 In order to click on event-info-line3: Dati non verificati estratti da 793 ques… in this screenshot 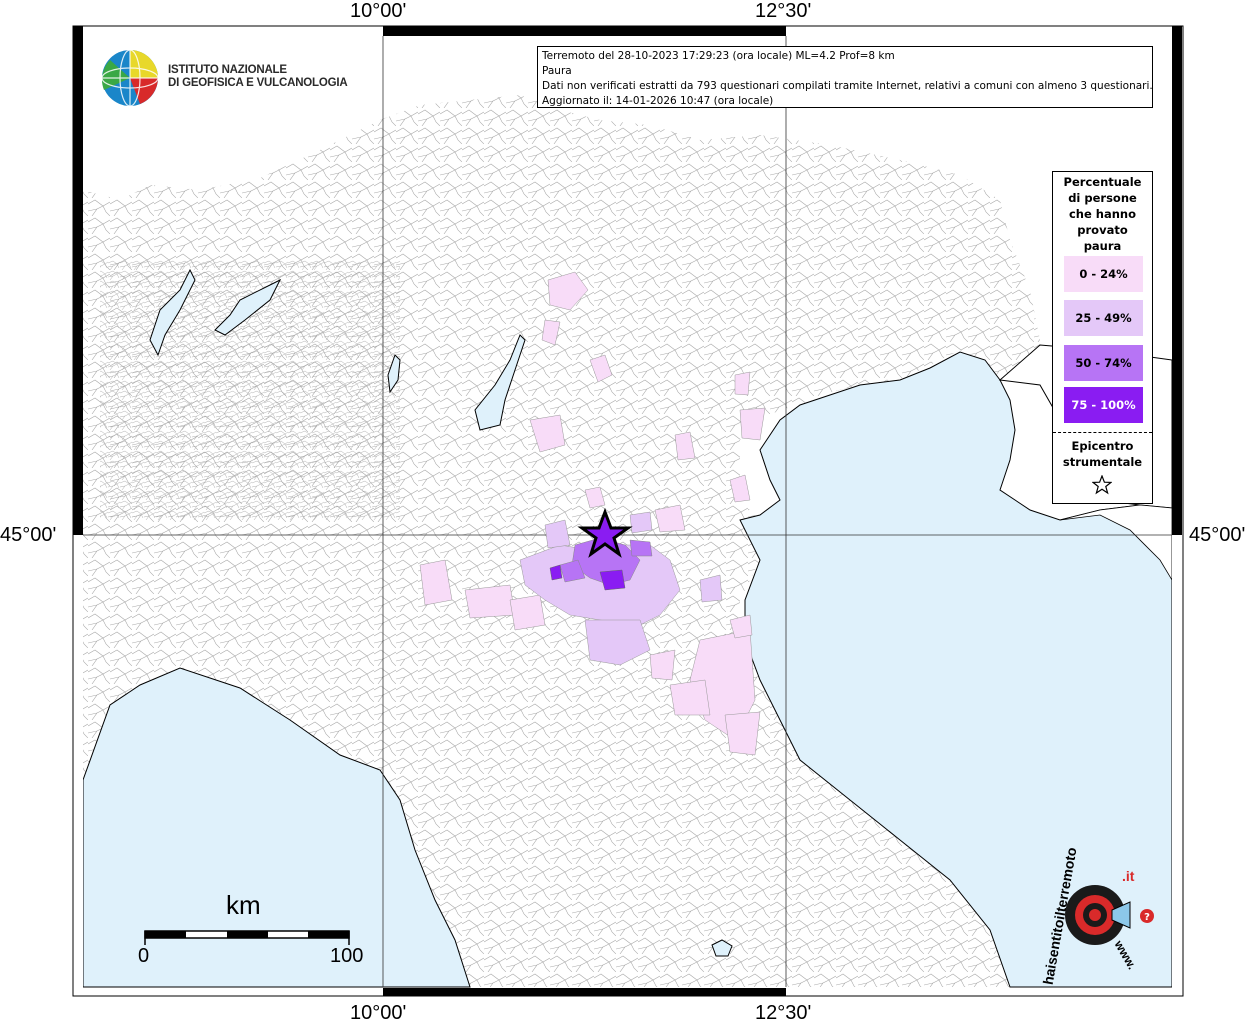, I will do `click(847, 86)`.